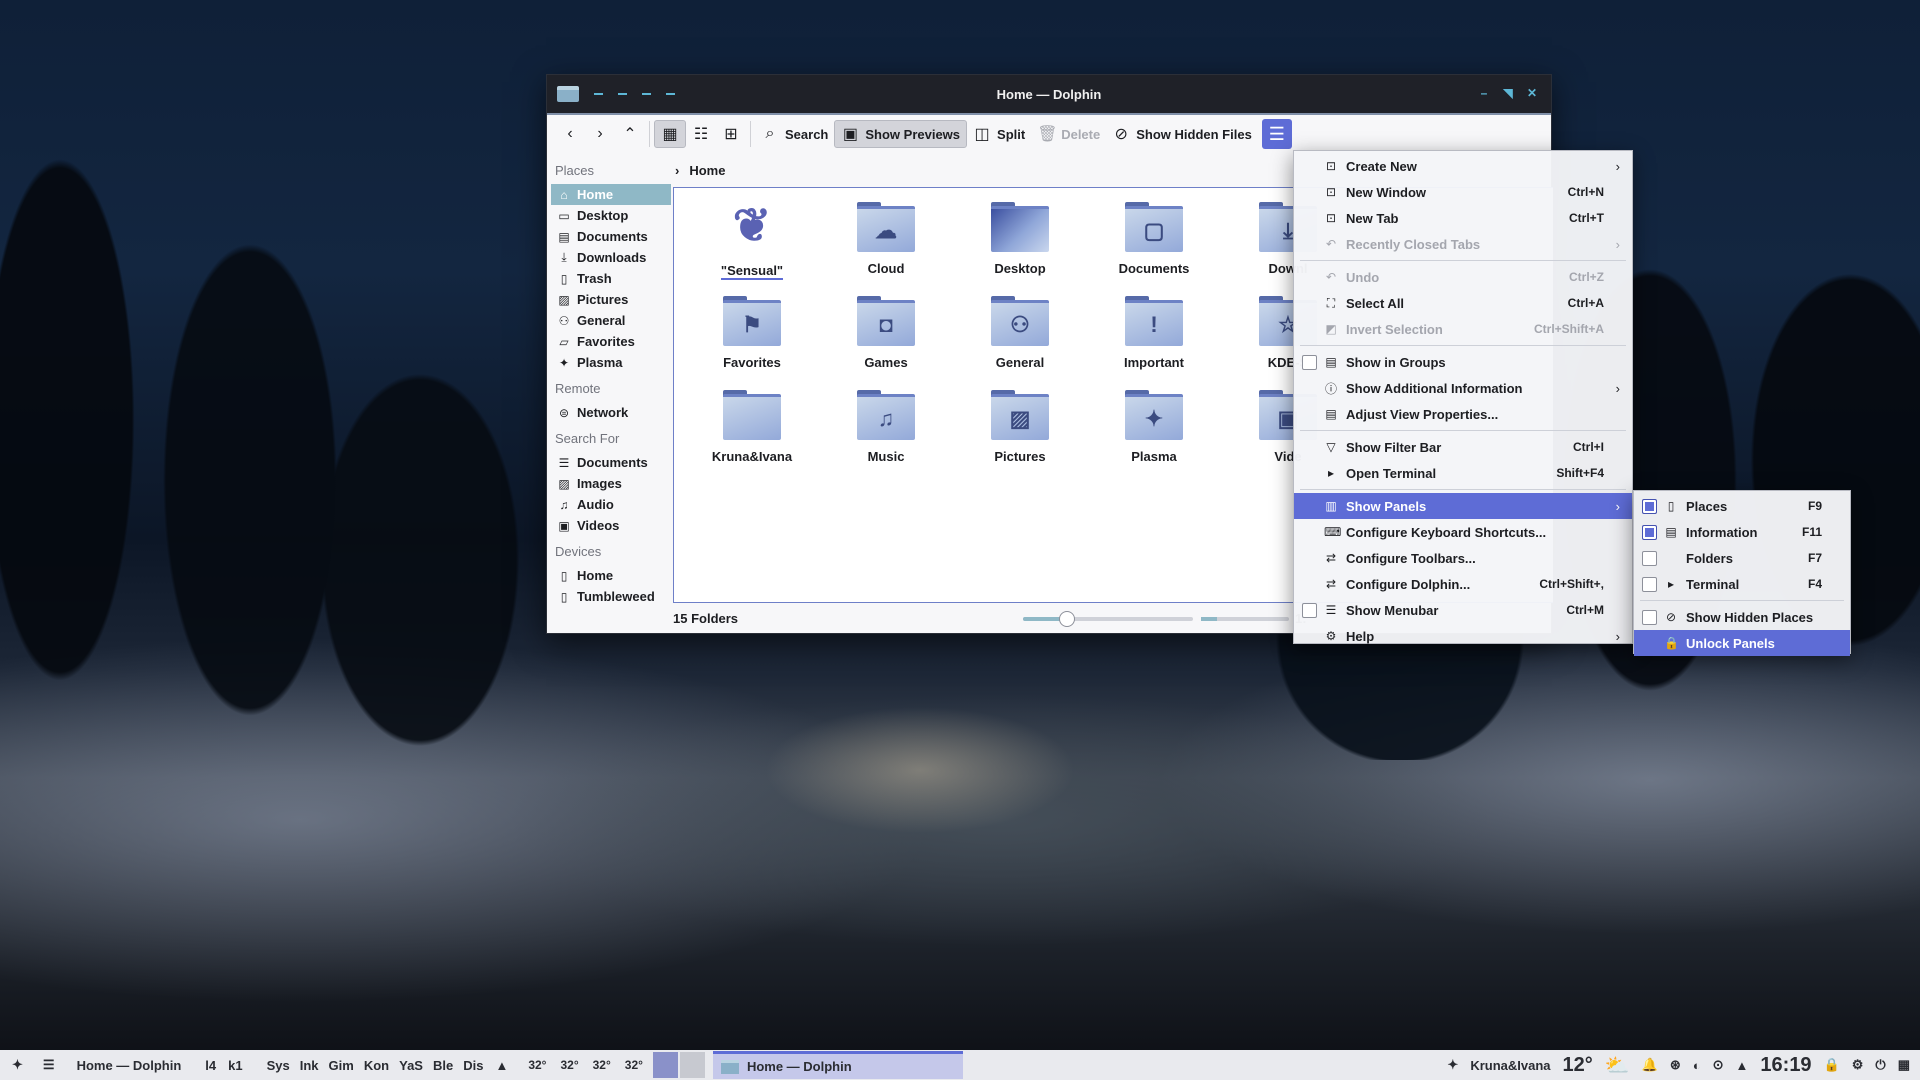 The width and height of the screenshot is (1920, 1080). Describe the element at coordinates (1880, 1065) in the screenshot. I see `power-icon: ⏻` at that location.